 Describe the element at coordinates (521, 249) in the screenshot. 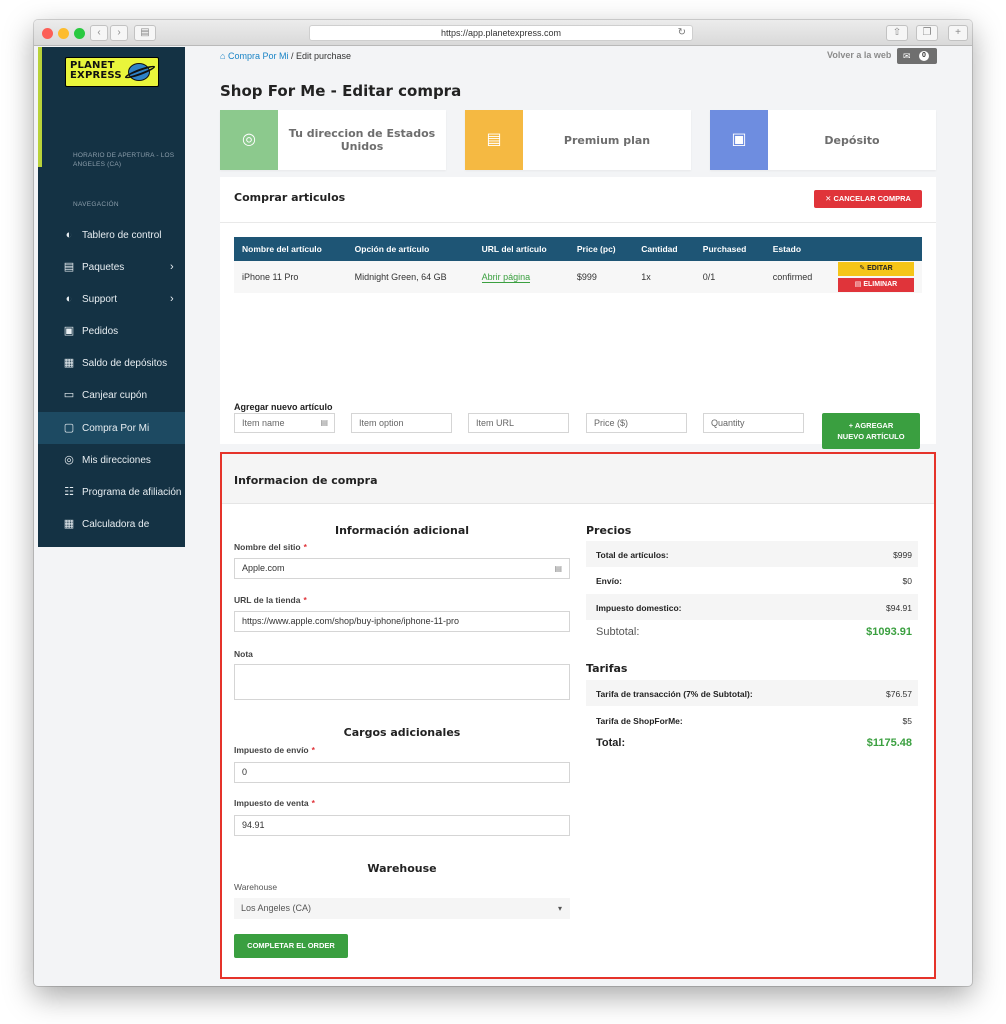

I see `col-header-url: URL del artículo` at that location.